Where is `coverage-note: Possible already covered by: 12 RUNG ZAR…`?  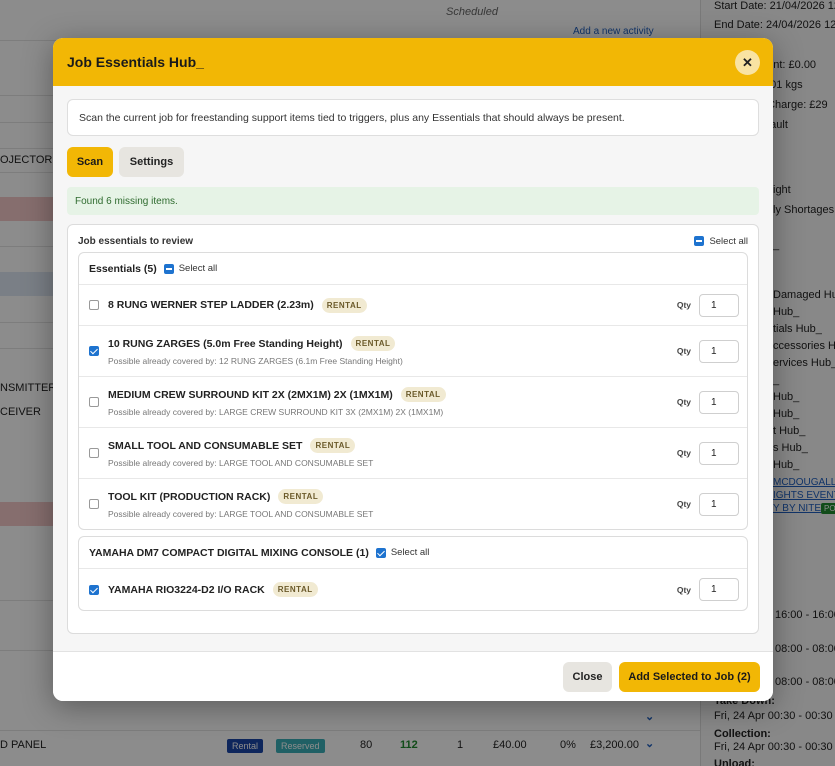 coverage-note: Possible already covered by: 12 RUNG ZAR… is located at coordinates (255, 361).